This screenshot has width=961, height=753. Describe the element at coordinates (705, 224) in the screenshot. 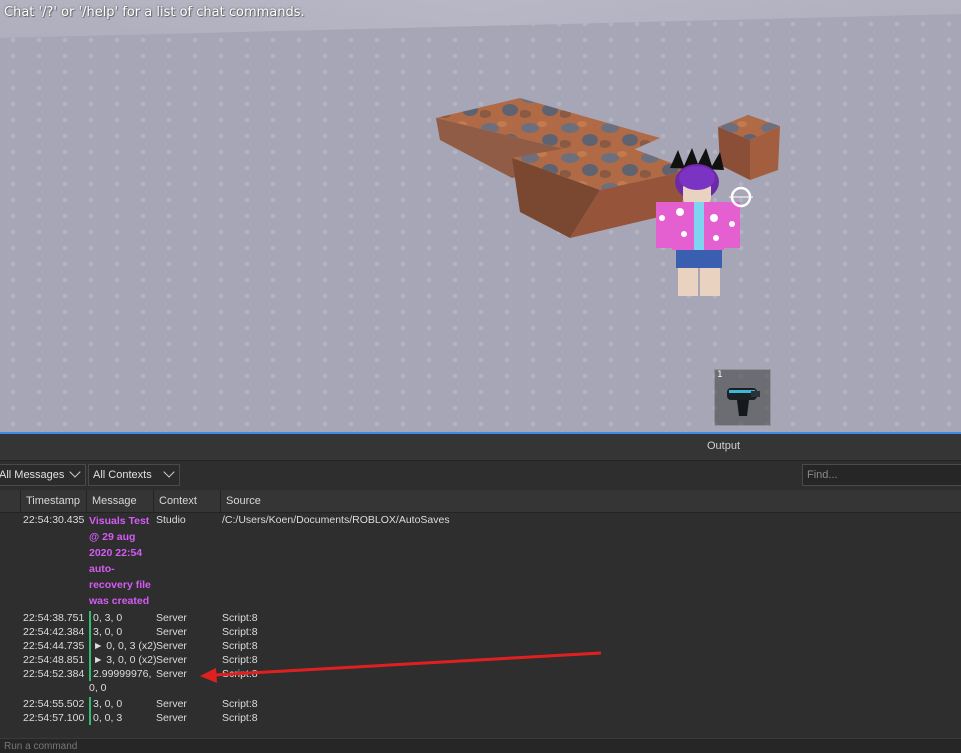

I see `player-avatar` at that location.